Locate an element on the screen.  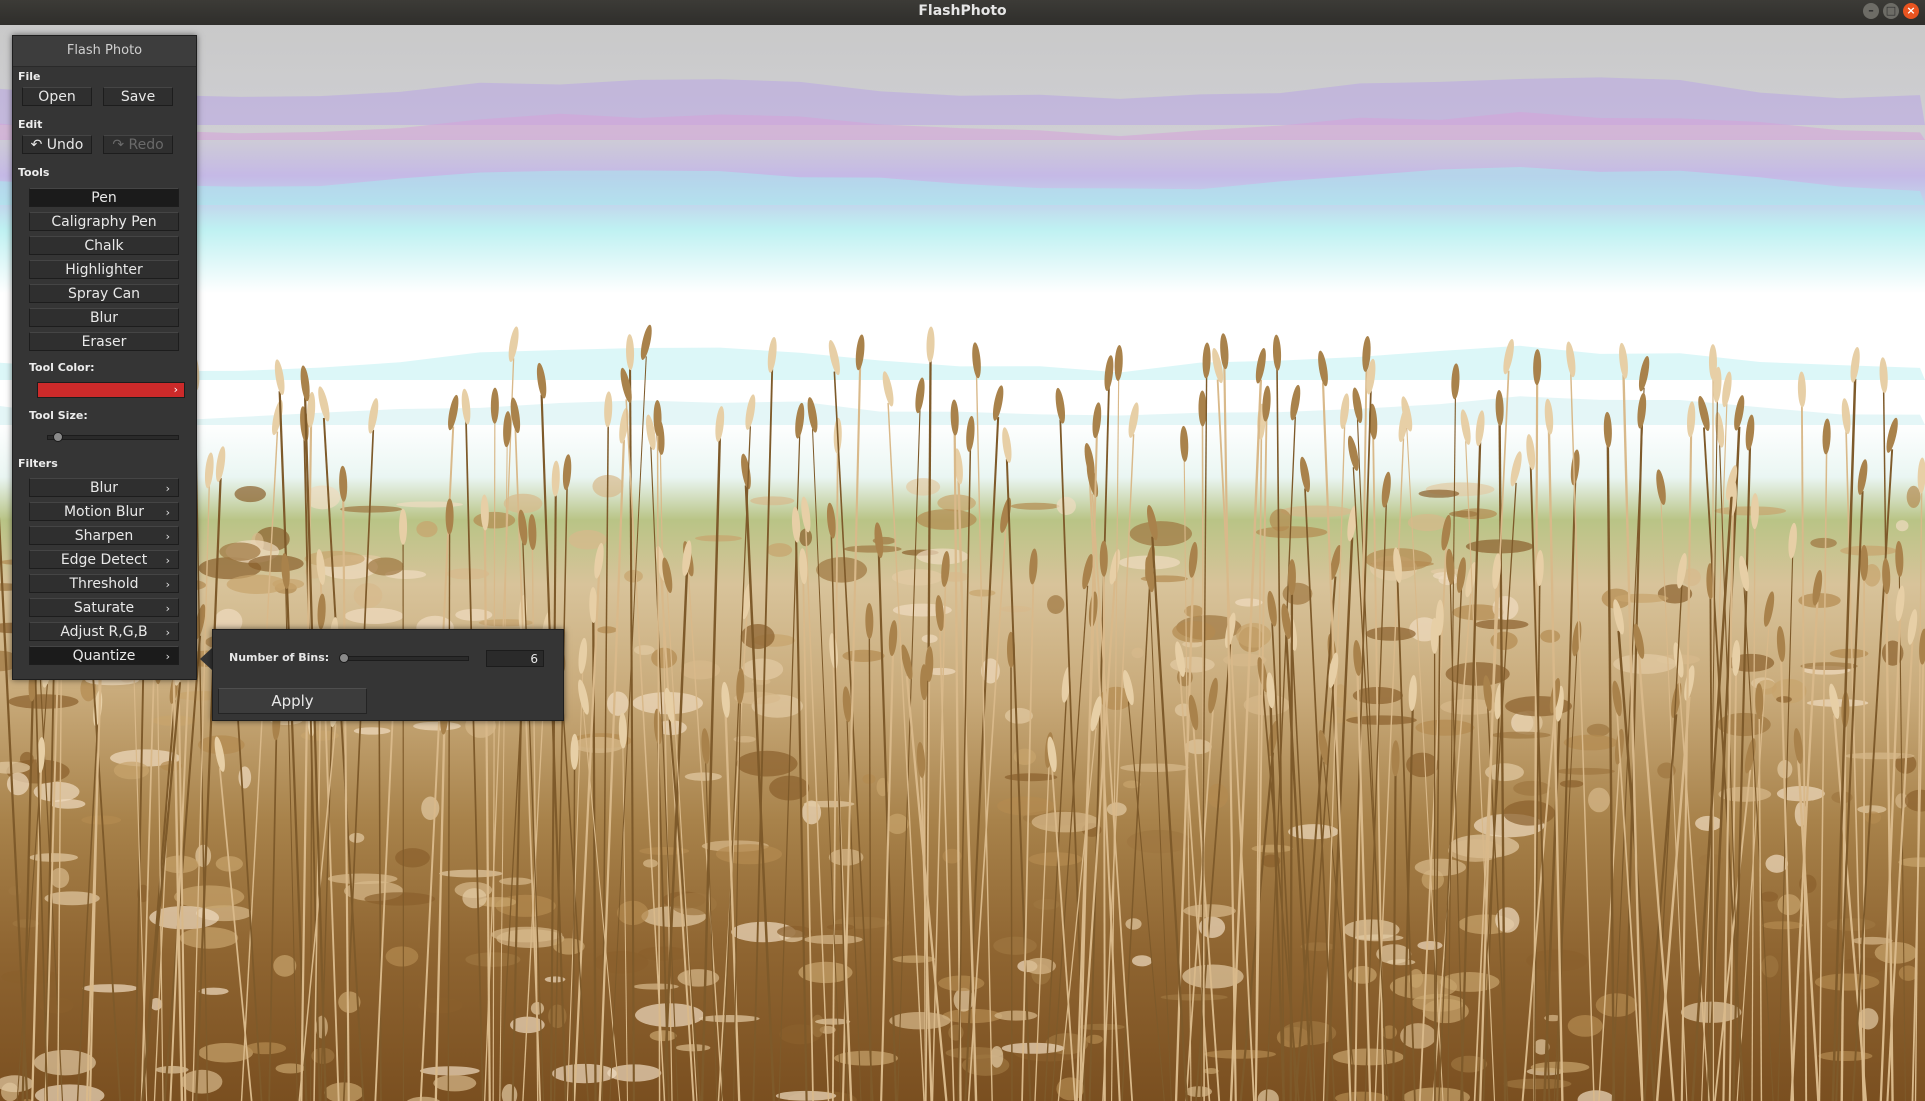
filter-edge-detect-label: Edge Detect is located at coordinates (104, 560).